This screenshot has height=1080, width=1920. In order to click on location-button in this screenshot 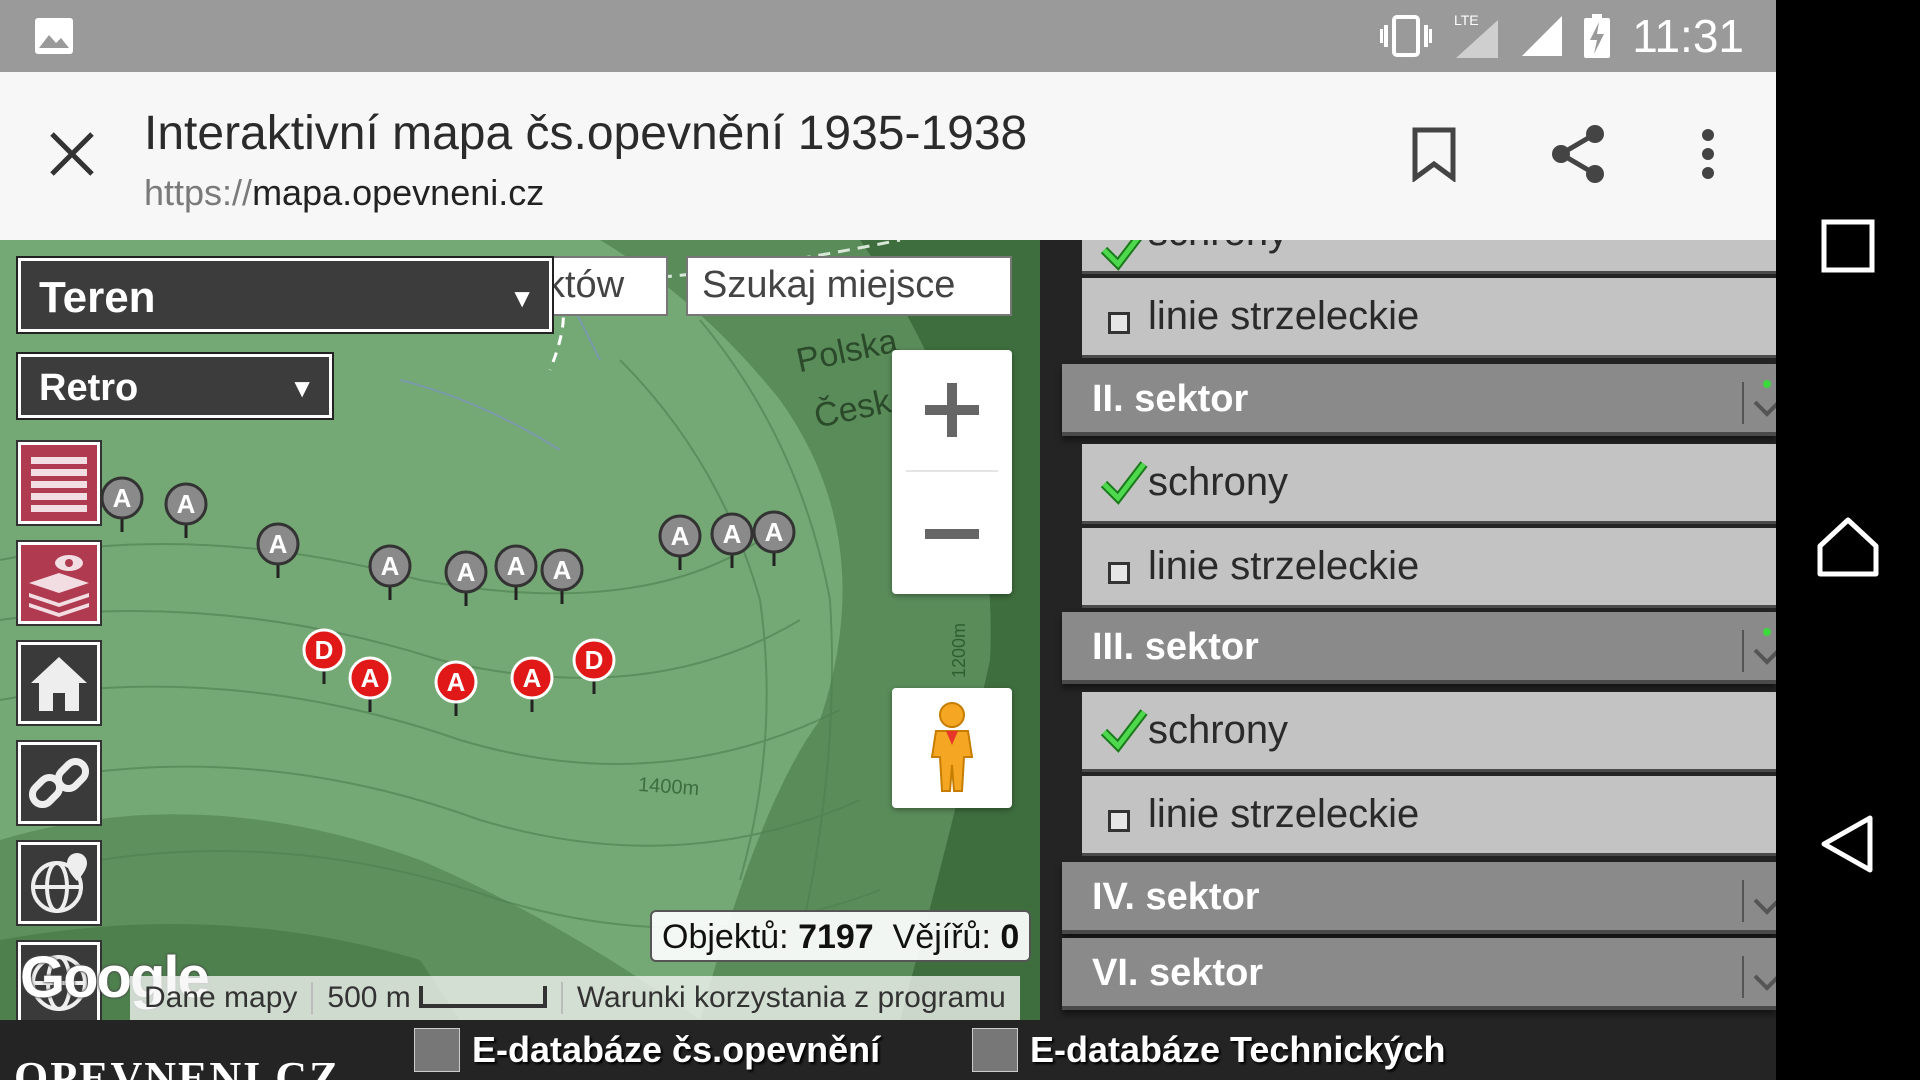, I will do `click(59, 883)`.